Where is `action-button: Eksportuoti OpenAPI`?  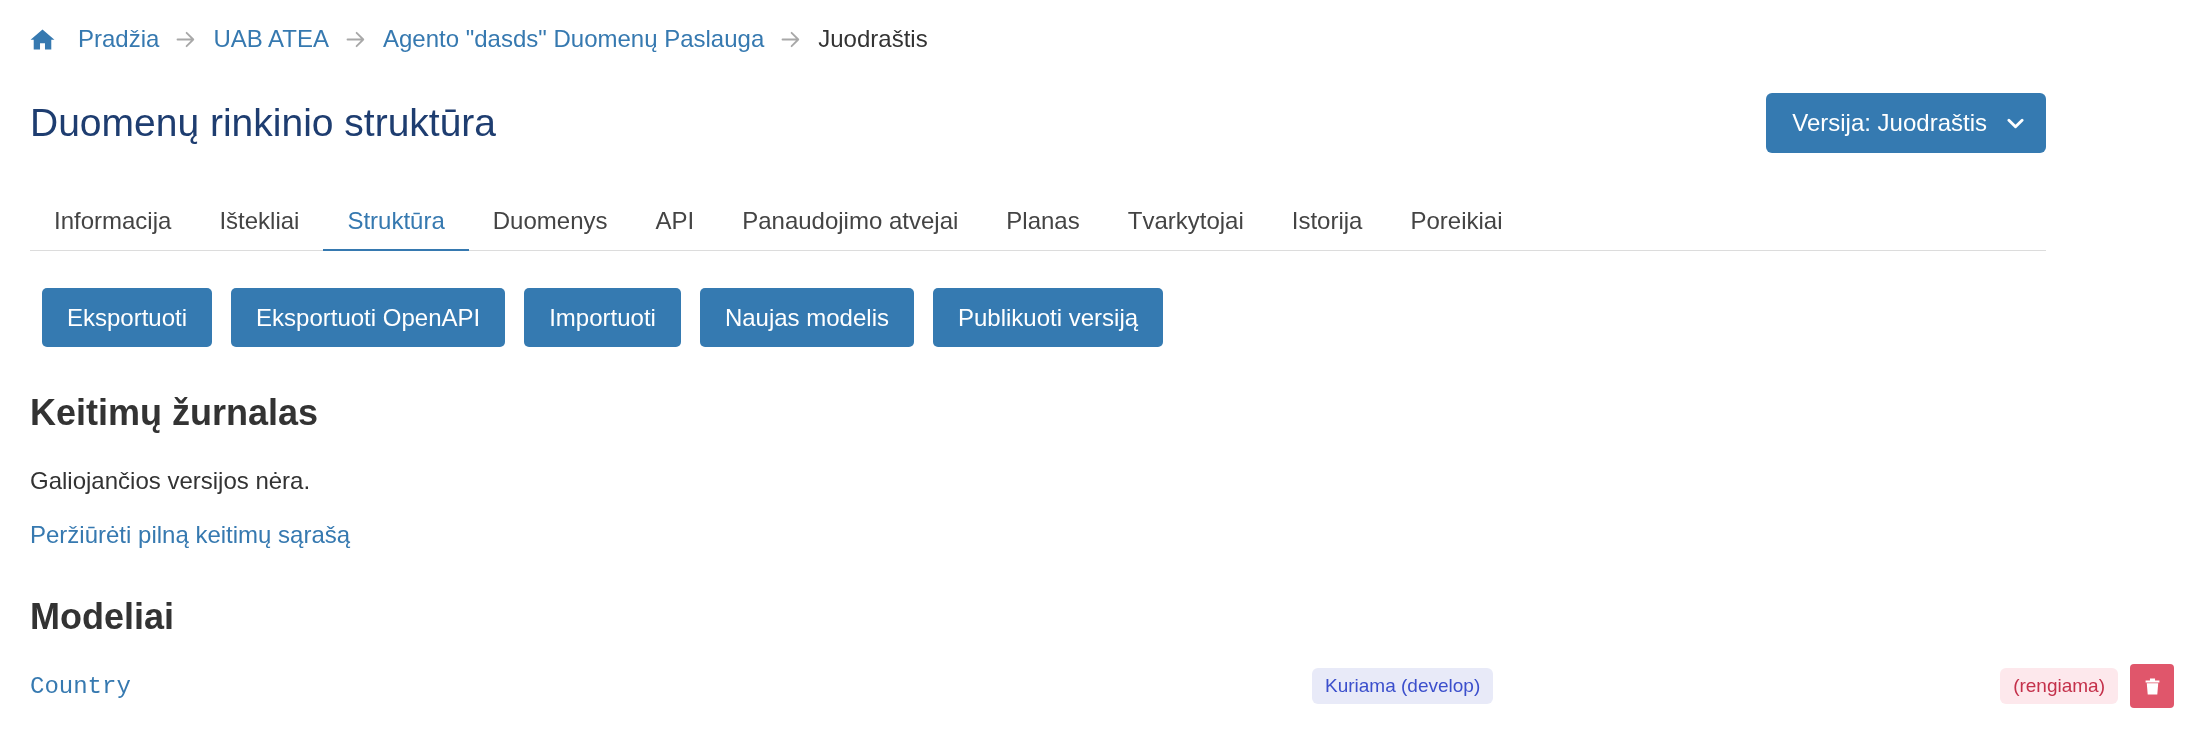
action-button: Eksportuoti OpenAPI is located at coordinates (368, 317).